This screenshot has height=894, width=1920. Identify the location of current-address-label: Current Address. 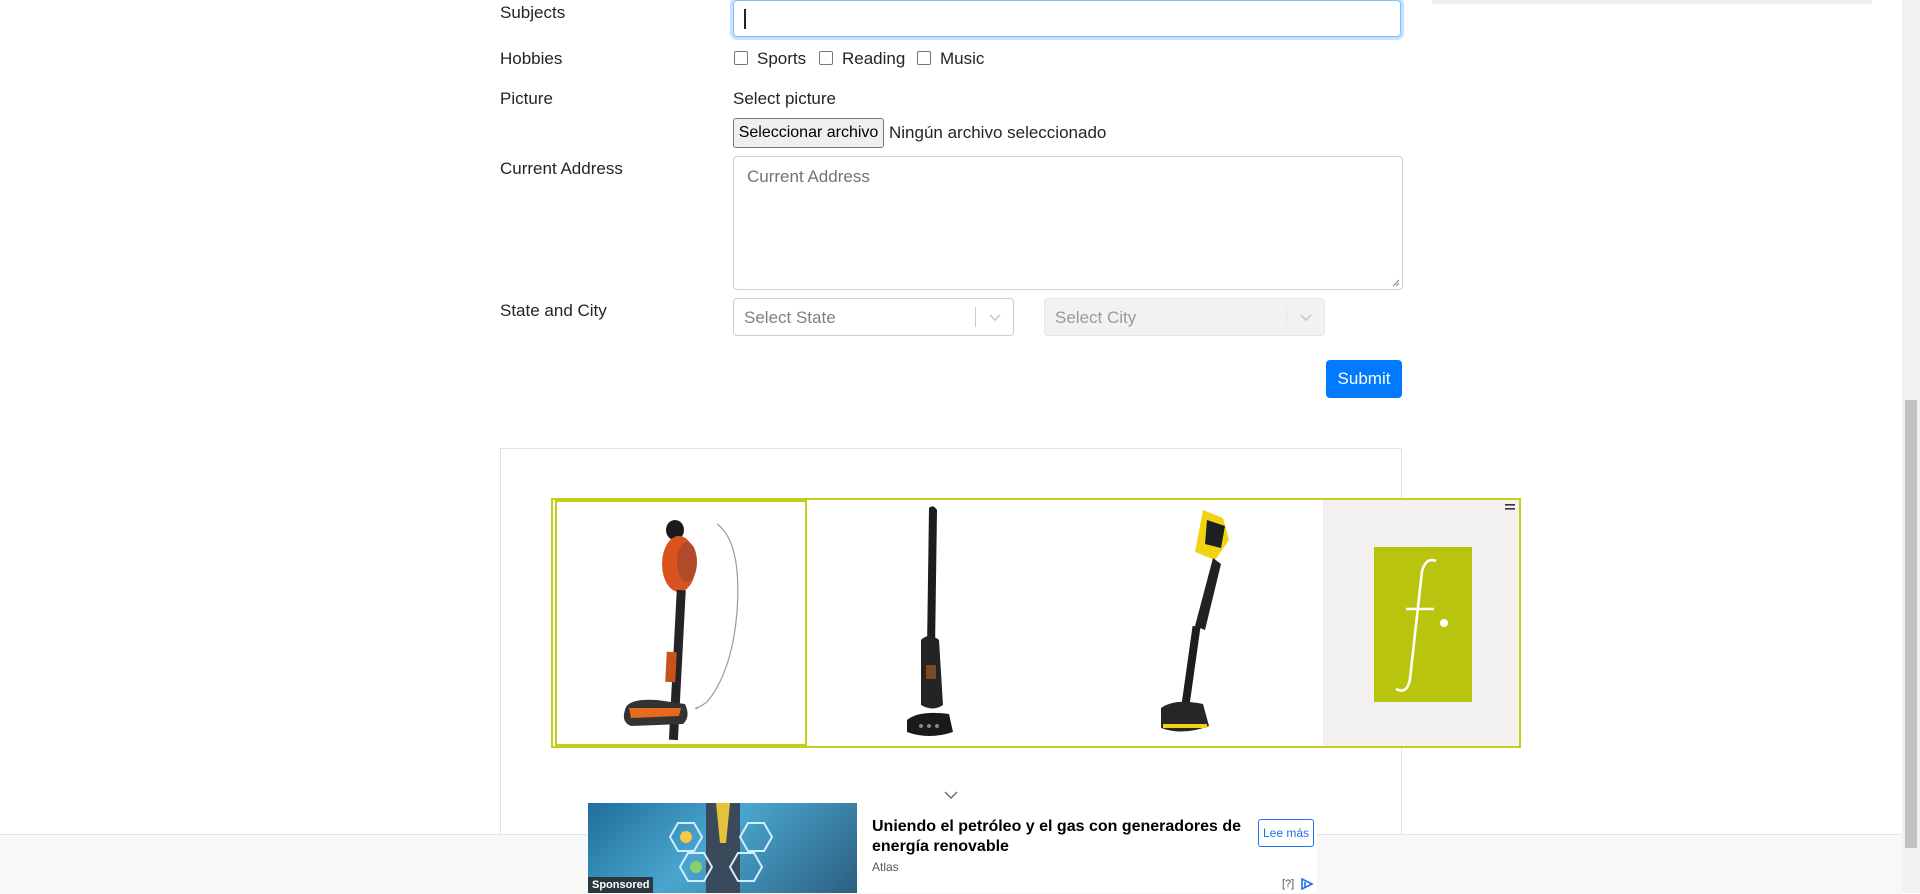
(561, 168).